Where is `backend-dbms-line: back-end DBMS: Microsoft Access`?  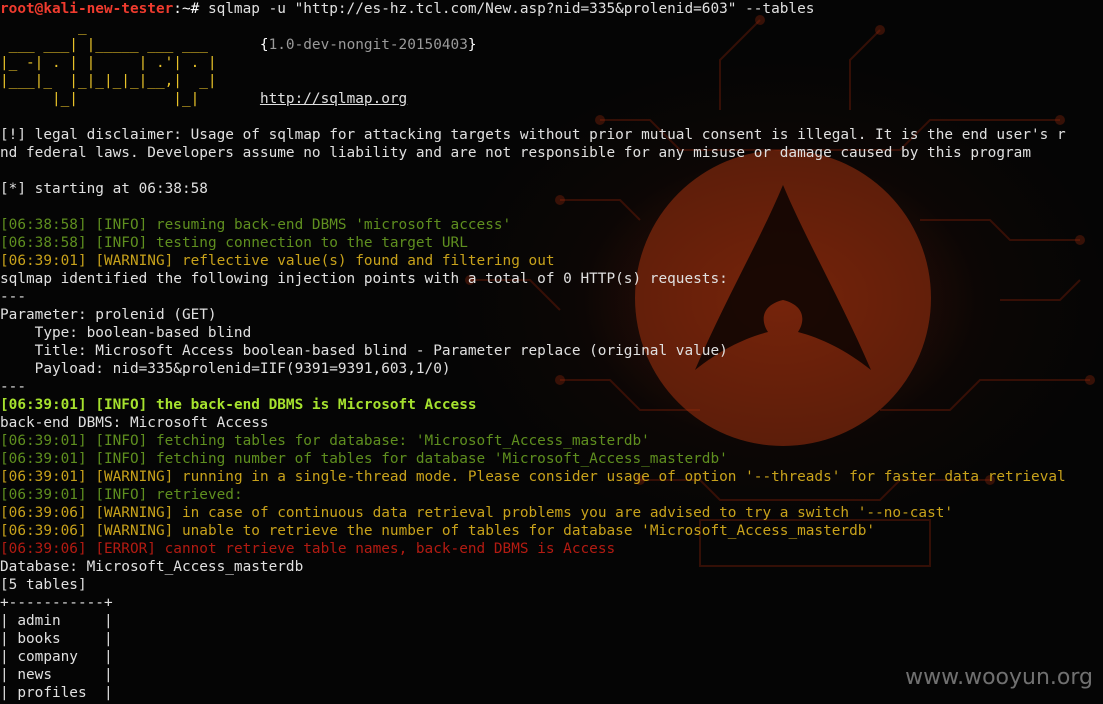
backend-dbms-line: back-end DBMS: Microsoft Access is located at coordinates (134, 423).